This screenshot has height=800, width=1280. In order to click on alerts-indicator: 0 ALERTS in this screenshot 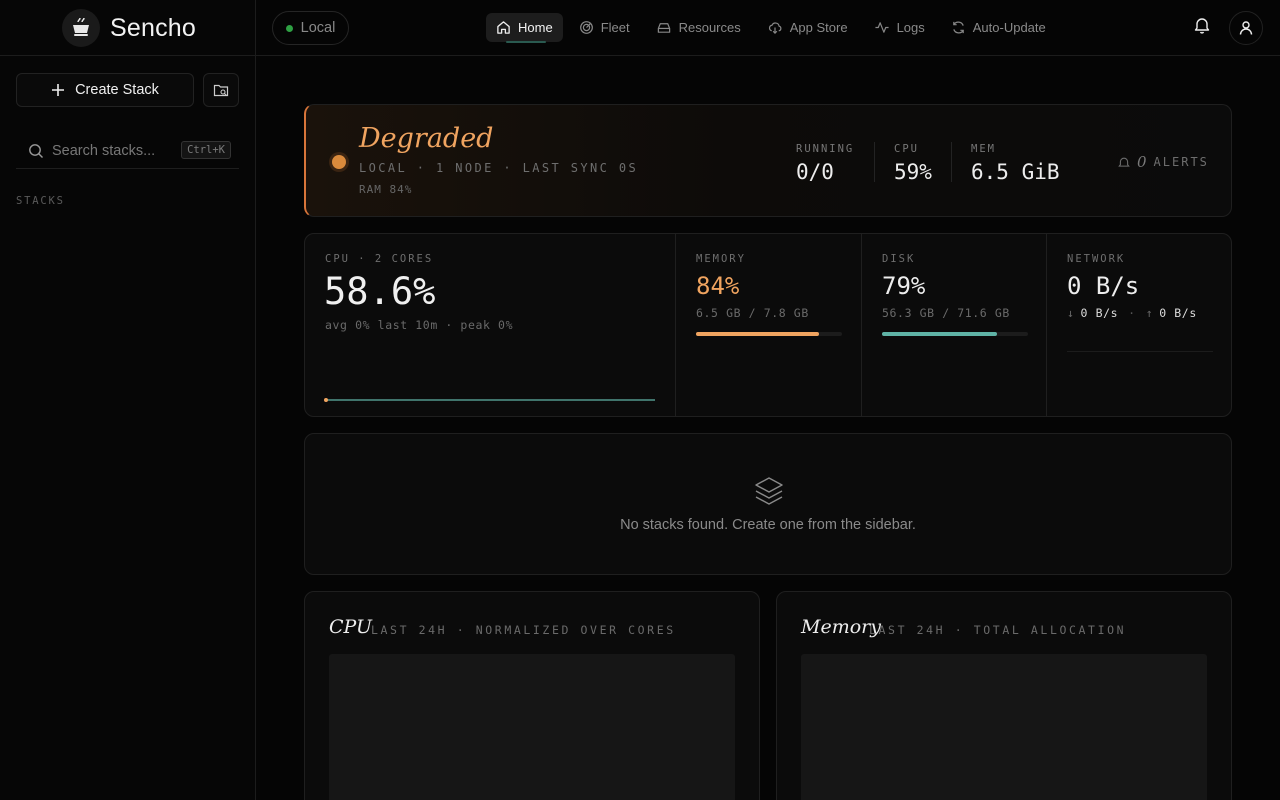, I will do `click(1163, 162)`.